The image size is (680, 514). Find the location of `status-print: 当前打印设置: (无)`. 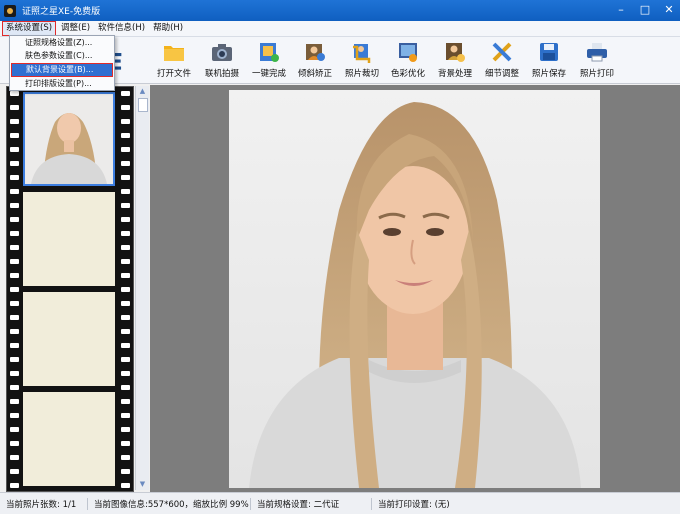

status-print: 当前打印设置: (无) is located at coordinates (414, 504).